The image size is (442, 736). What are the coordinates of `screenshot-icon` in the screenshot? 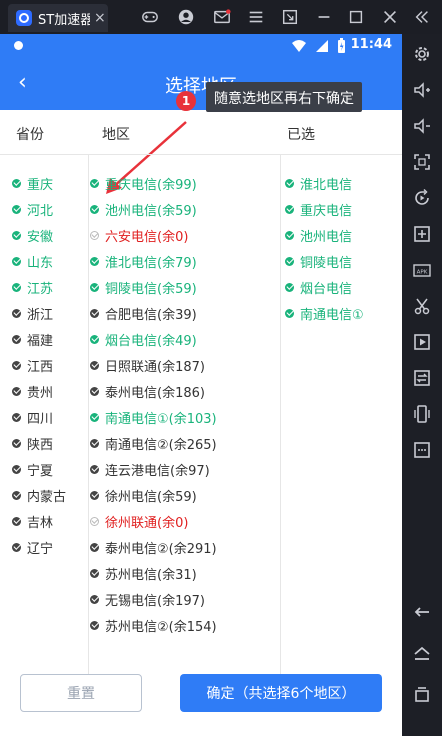 It's located at (422, 162).